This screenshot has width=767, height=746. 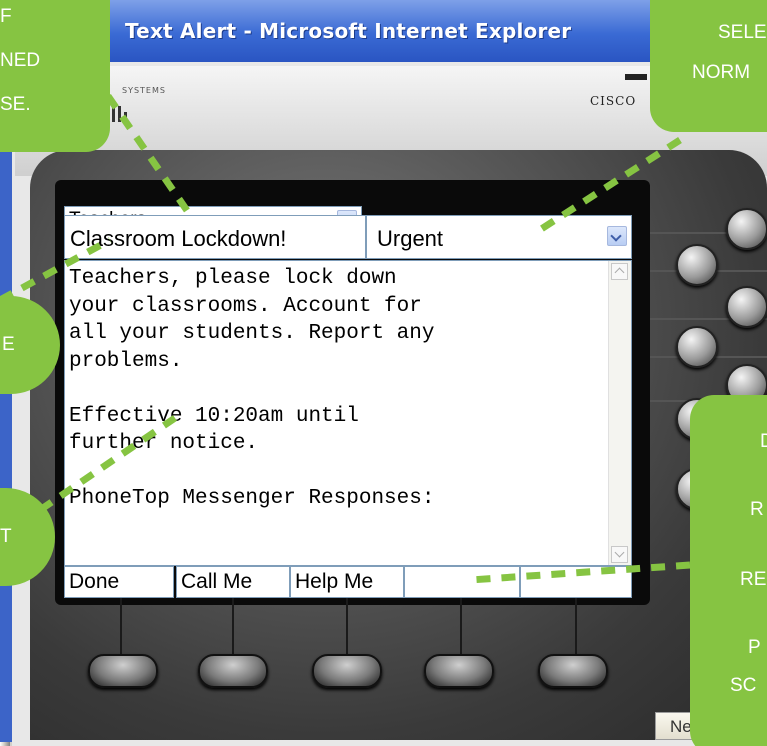 I want to click on callout-bubble: D R RE P SC, so click(x=728, y=570).